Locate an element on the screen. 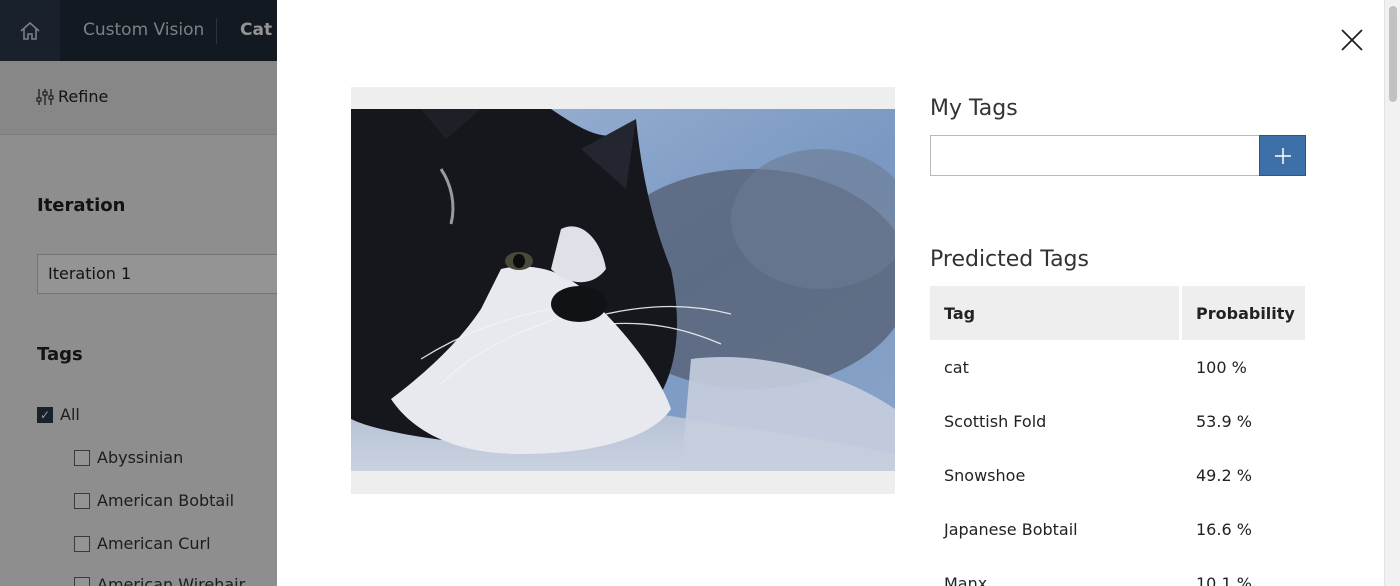 This screenshot has height=586, width=1400. close-button is located at coordinates (1352, 40).